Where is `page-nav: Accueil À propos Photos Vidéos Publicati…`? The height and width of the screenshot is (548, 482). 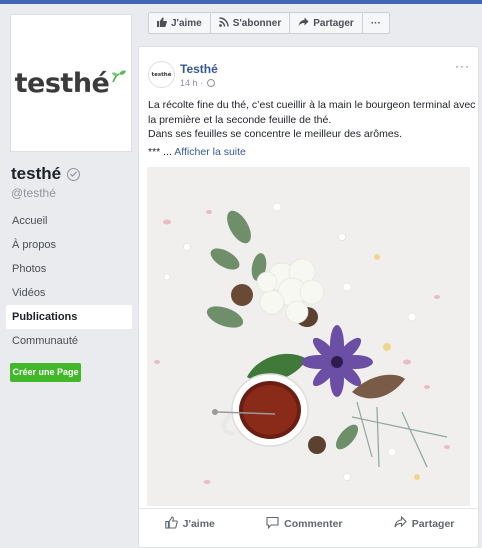
page-nav: Accueil À propos Photos Vidéos Publicati… is located at coordinates (69, 281).